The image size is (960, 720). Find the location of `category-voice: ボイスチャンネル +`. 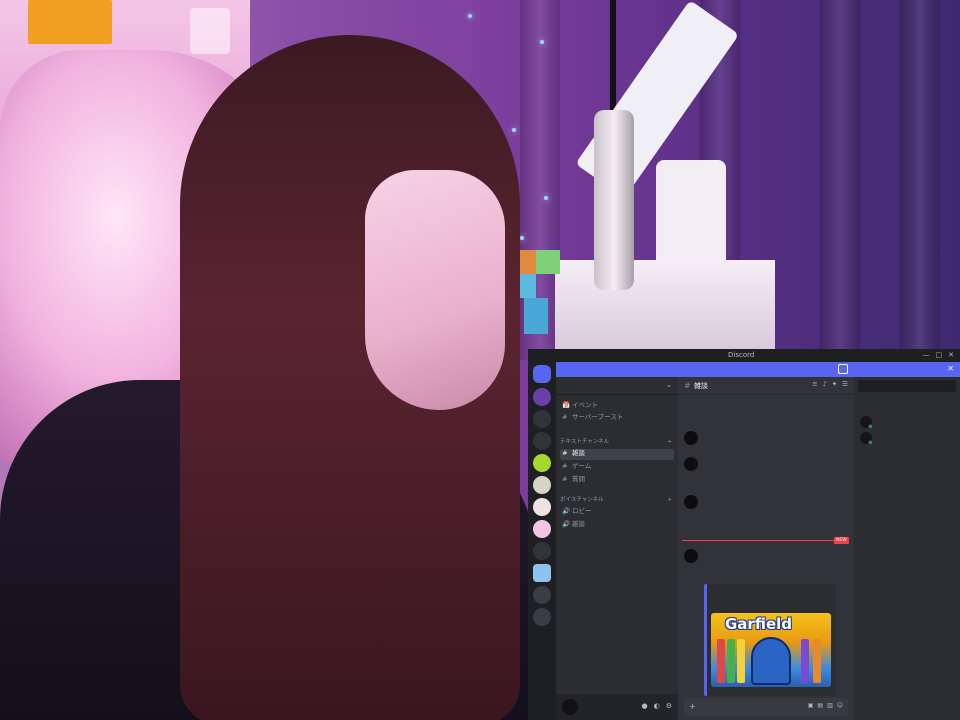

category-voice: ボイスチャンネル + is located at coordinates (617, 501).